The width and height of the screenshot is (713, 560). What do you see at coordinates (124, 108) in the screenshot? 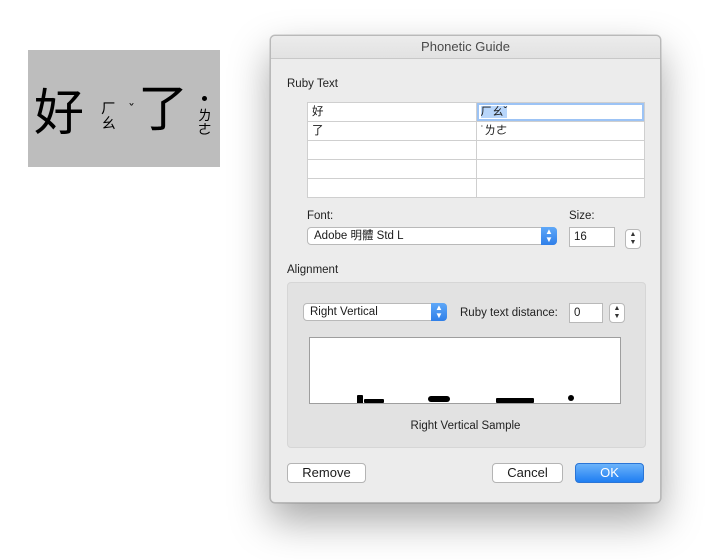
I see `document-ruby-preview: 好 ㄏㄠ ˇ 了 ㄌㄜ` at bounding box center [124, 108].